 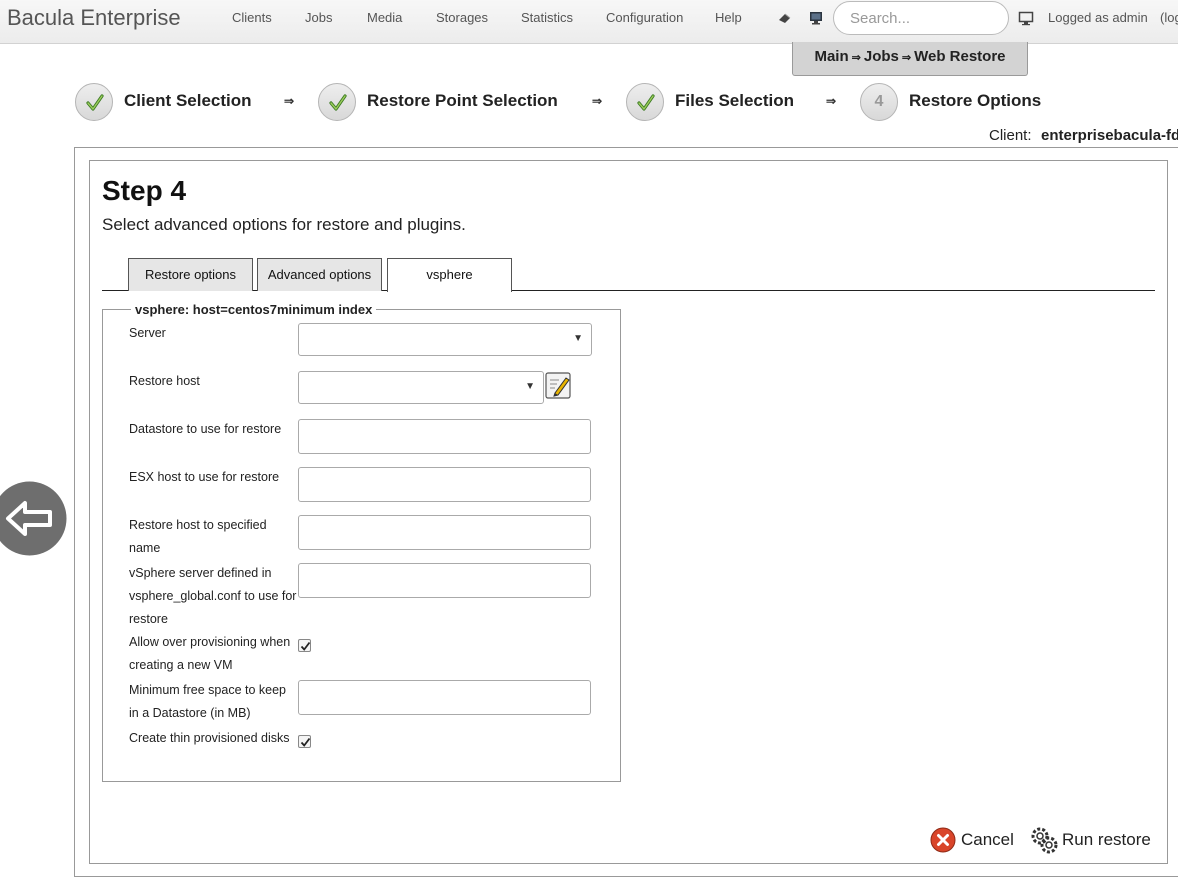 I want to click on logged-as-label: Logged as admin, so click(x=1098, y=17).